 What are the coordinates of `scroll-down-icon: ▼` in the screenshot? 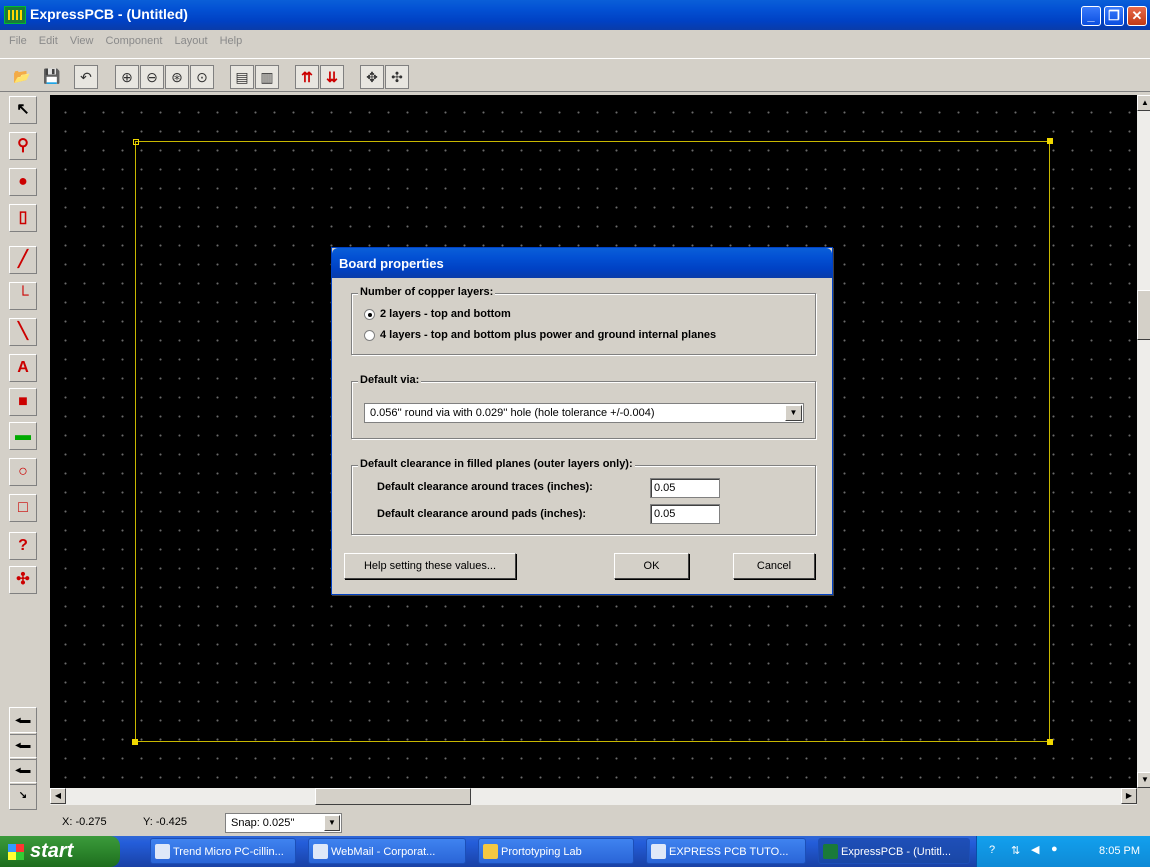 It's located at (1143, 780).